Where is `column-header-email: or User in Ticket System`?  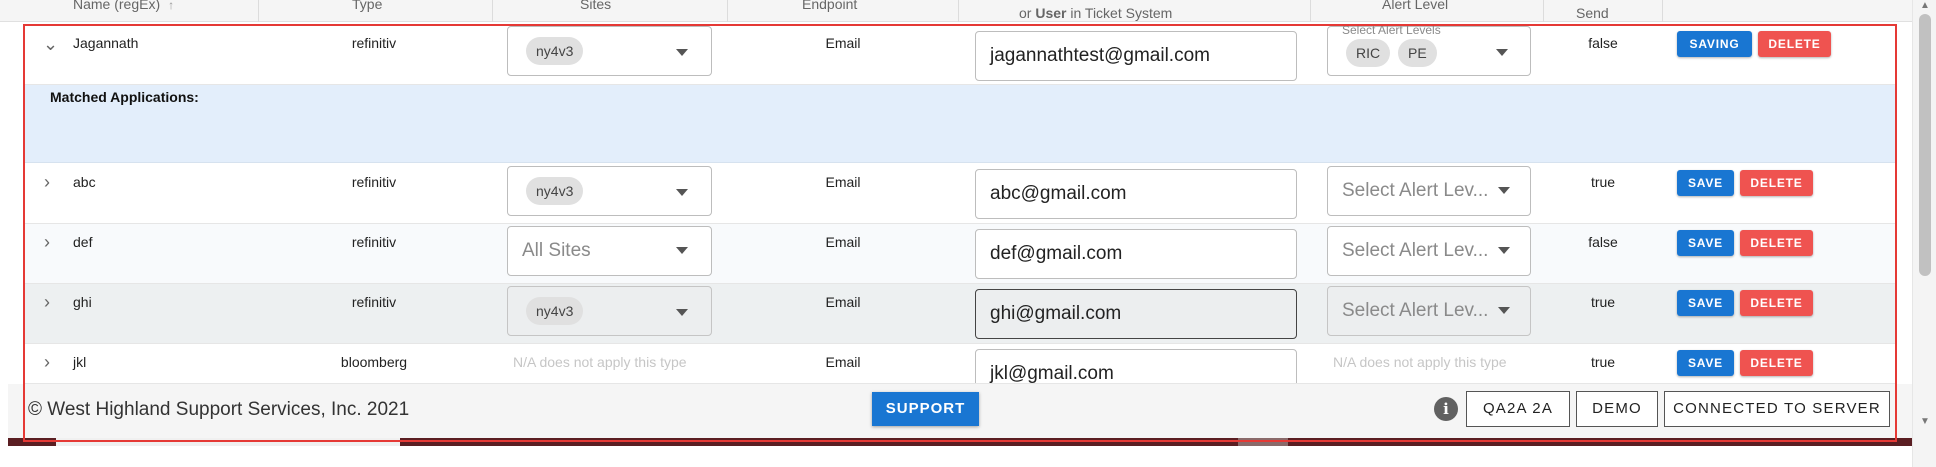 column-header-email: or User in Ticket System is located at coordinates (1096, 13).